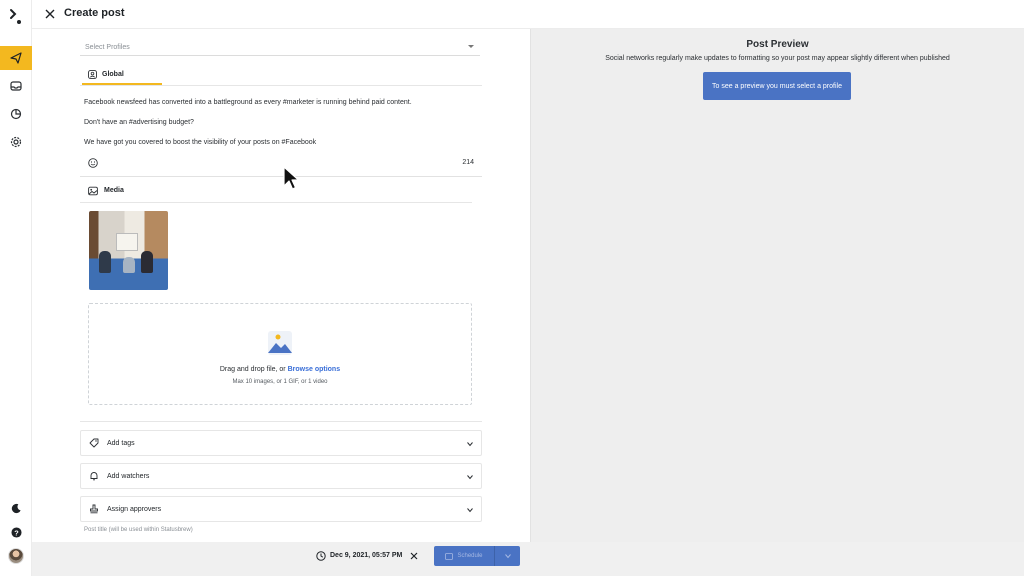  What do you see at coordinates (281, 166) in the screenshot?
I see `post-toolbar: 214` at bounding box center [281, 166].